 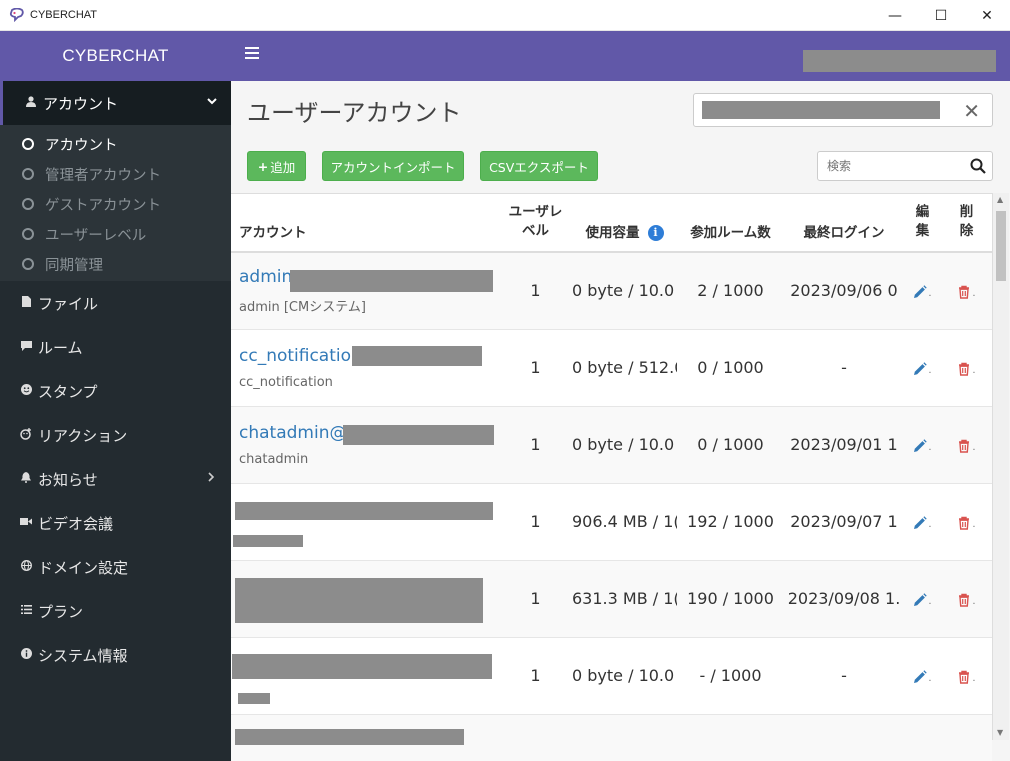 What do you see at coordinates (966, 231) in the screenshot?
I see `header-text: 除` at bounding box center [966, 231].